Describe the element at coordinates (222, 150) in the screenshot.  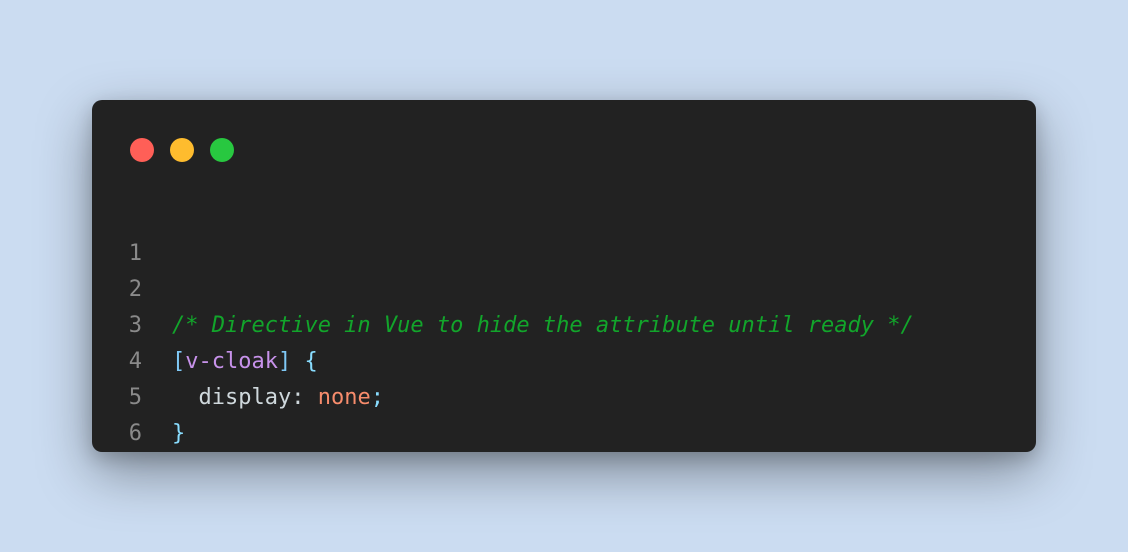
I see `maximize-dot-icon` at that location.